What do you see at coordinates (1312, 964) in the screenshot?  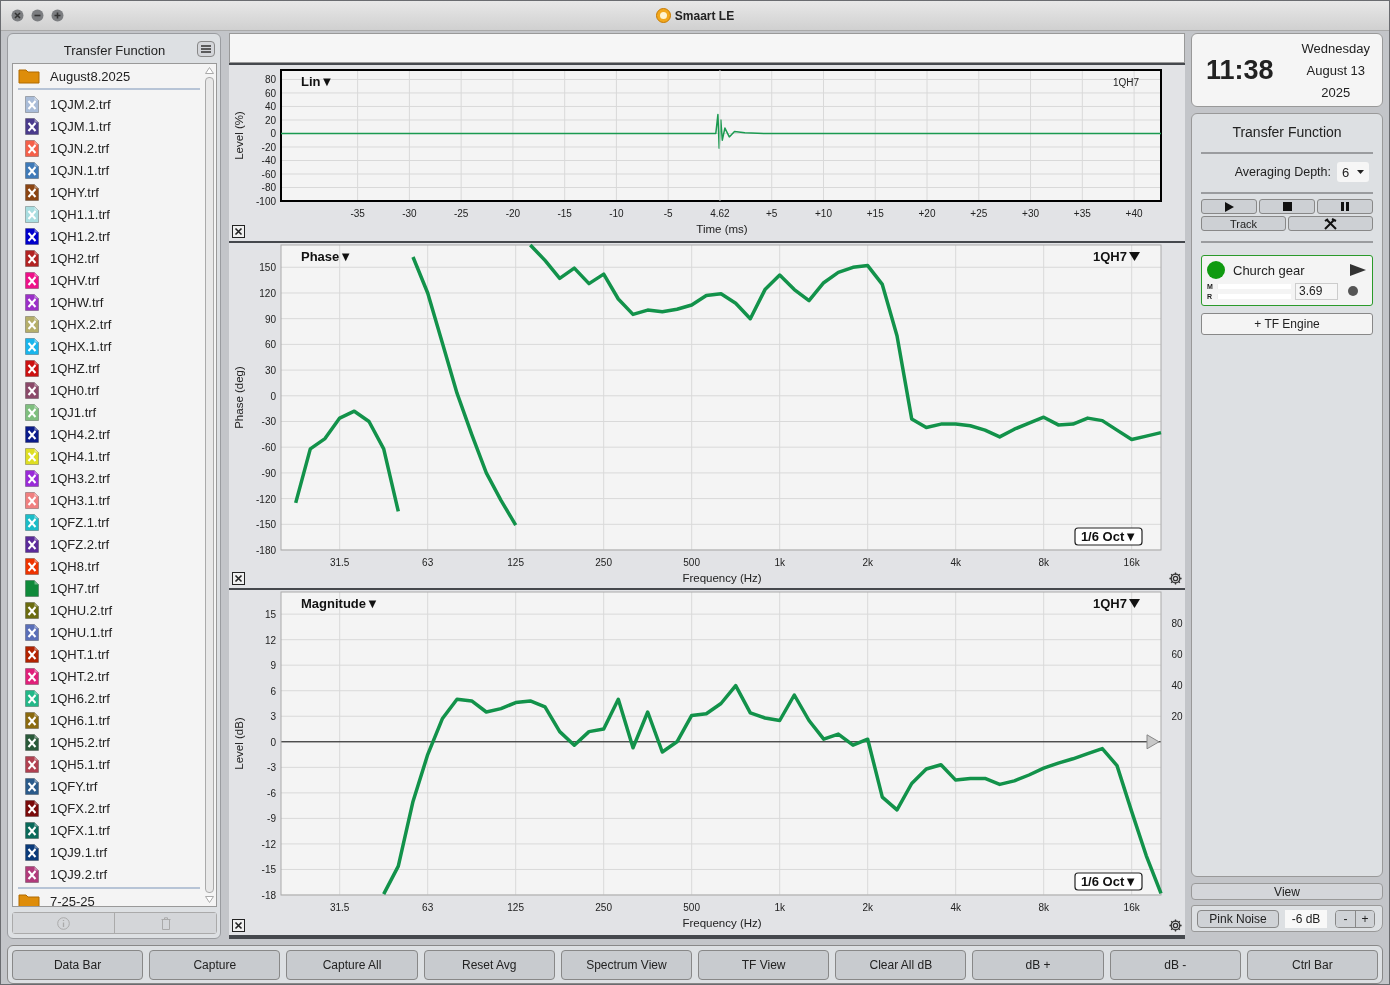 I see `toolbar-button: Ctrl Bar` at bounding box center [1312, 964].